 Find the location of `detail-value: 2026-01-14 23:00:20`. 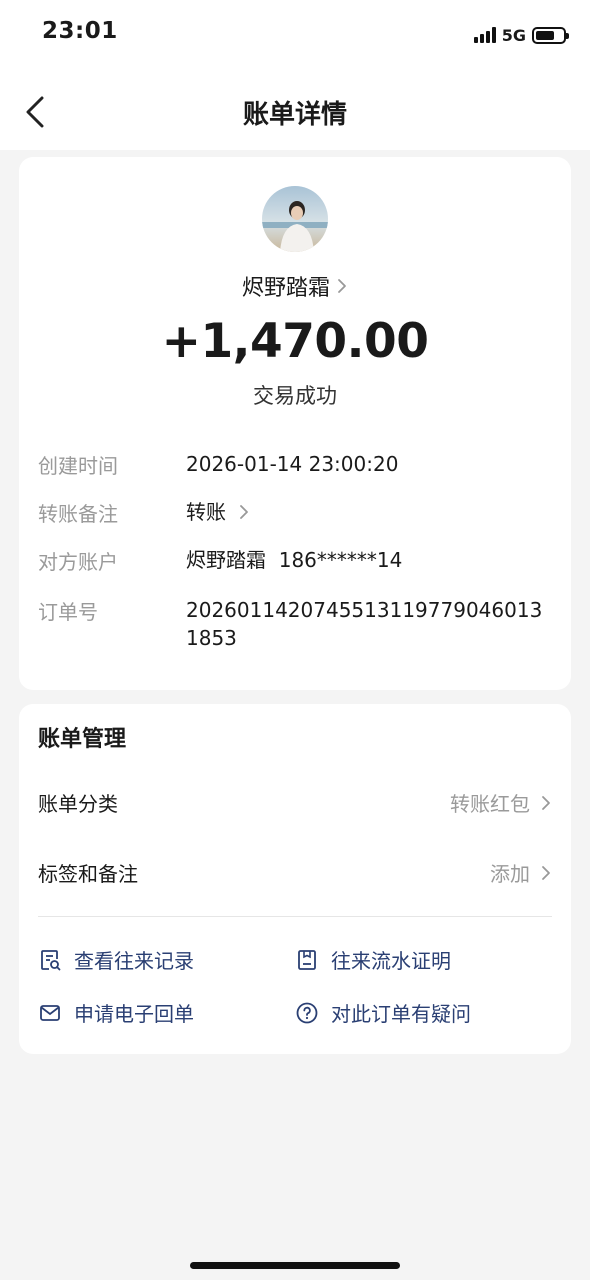

detail-value: 2026-01-14 23:00:20 is located at coordinates (292, 464).